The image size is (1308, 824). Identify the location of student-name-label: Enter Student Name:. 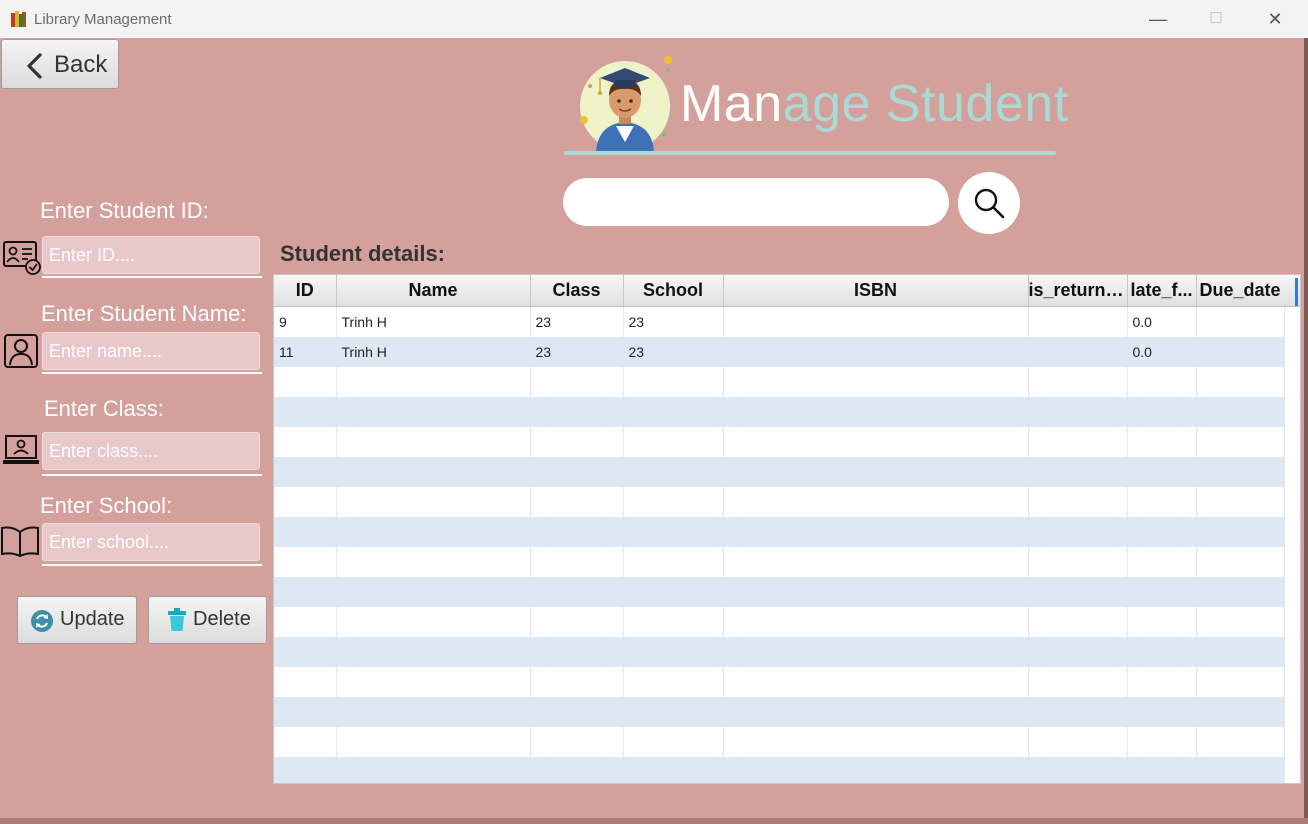
(144, 313).